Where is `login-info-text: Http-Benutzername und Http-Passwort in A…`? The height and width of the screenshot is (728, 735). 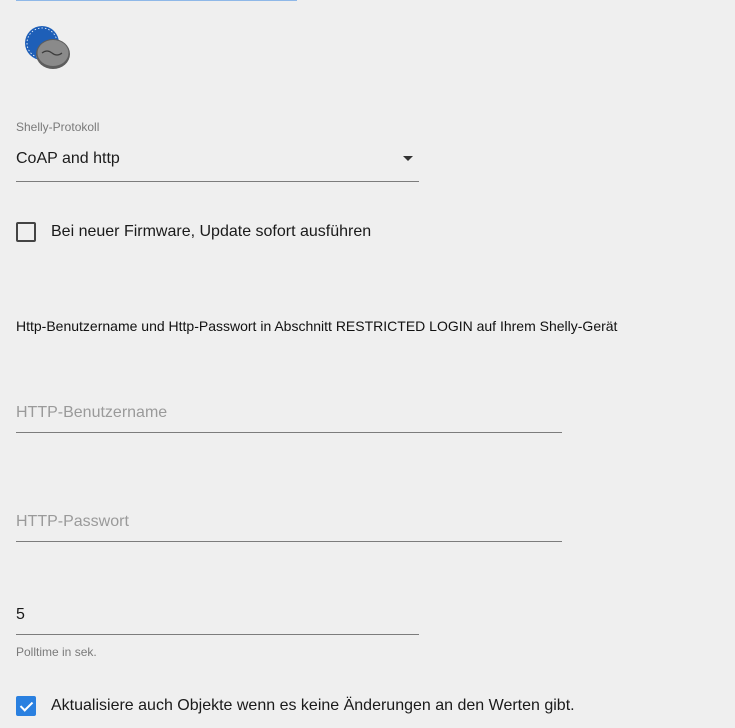 login-info-text: Http-Benutzername und Http-Passwort in A… is located at coordinates (317, 326).